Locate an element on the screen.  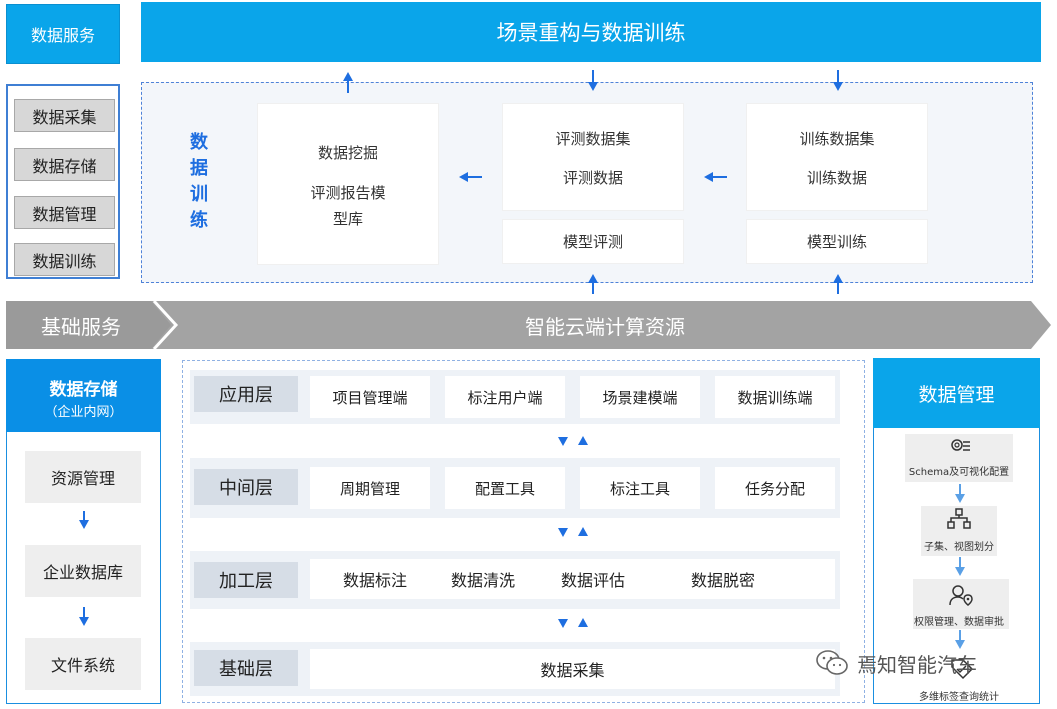
schema-config-label: Schema及可视化配置 is located at coordinates (959, 472).